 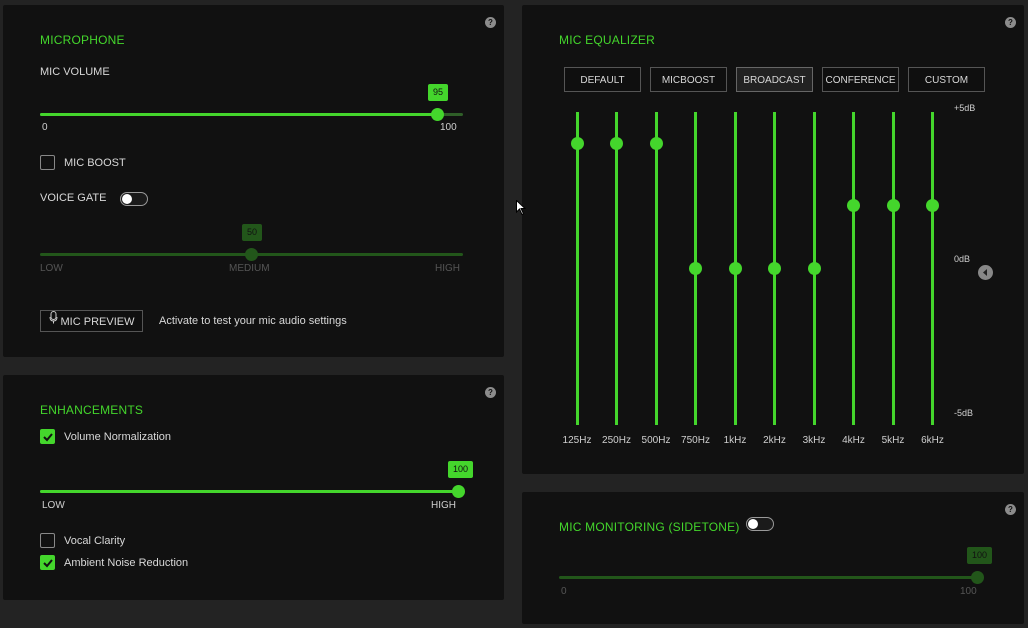 I want to click on collapse-arrow-icon, so click(x=985, y=272).